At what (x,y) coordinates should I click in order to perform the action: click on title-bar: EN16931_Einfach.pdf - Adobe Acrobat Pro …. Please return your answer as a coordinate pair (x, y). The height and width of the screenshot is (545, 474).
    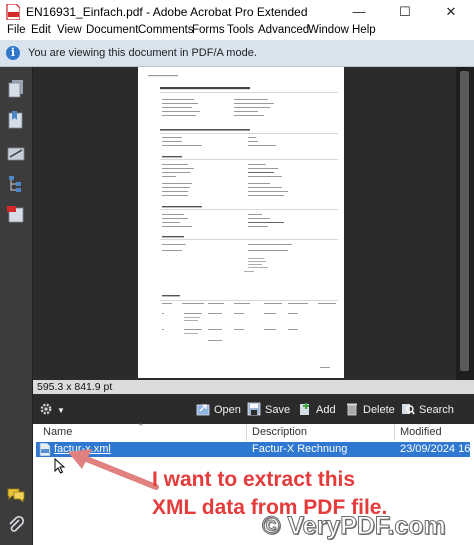
    Looking at the image, I should click on (237, 12).